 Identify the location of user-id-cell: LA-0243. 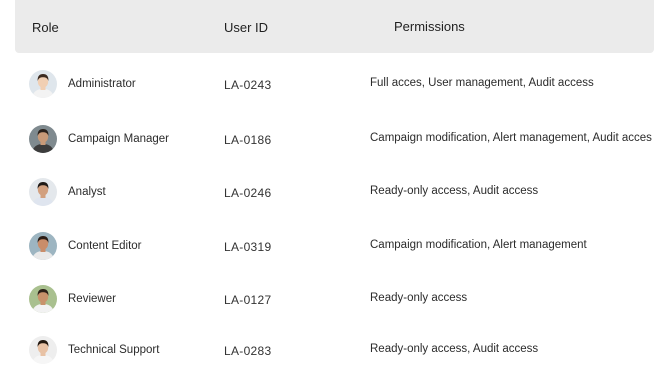
(248, 85).